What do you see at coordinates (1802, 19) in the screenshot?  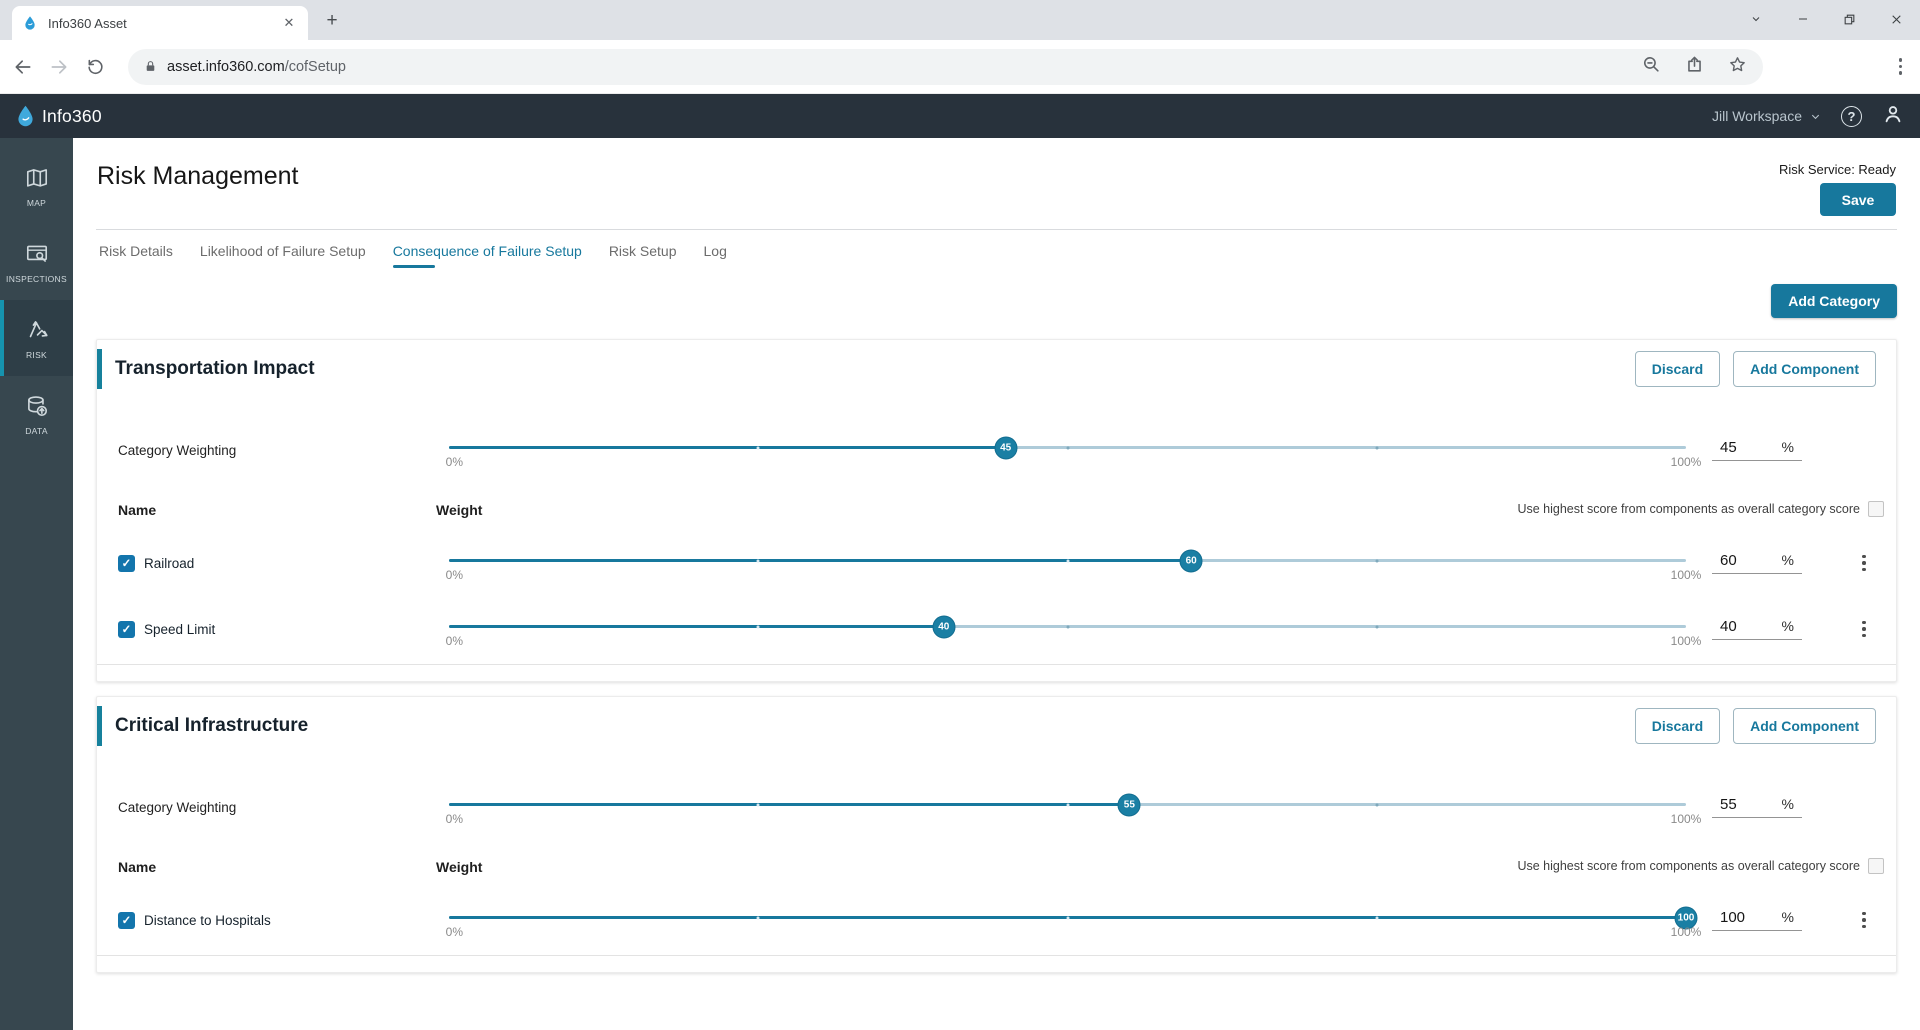 I see `window-minimize-button` at bounding box center [1802, 19].